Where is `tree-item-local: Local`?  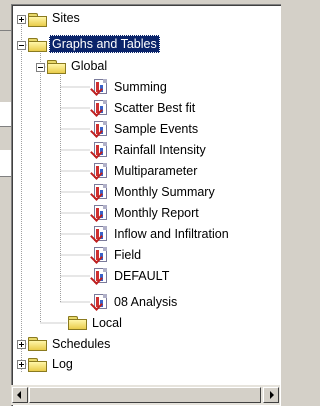 tree-item-local: Local is located at coordinates (107, 323).